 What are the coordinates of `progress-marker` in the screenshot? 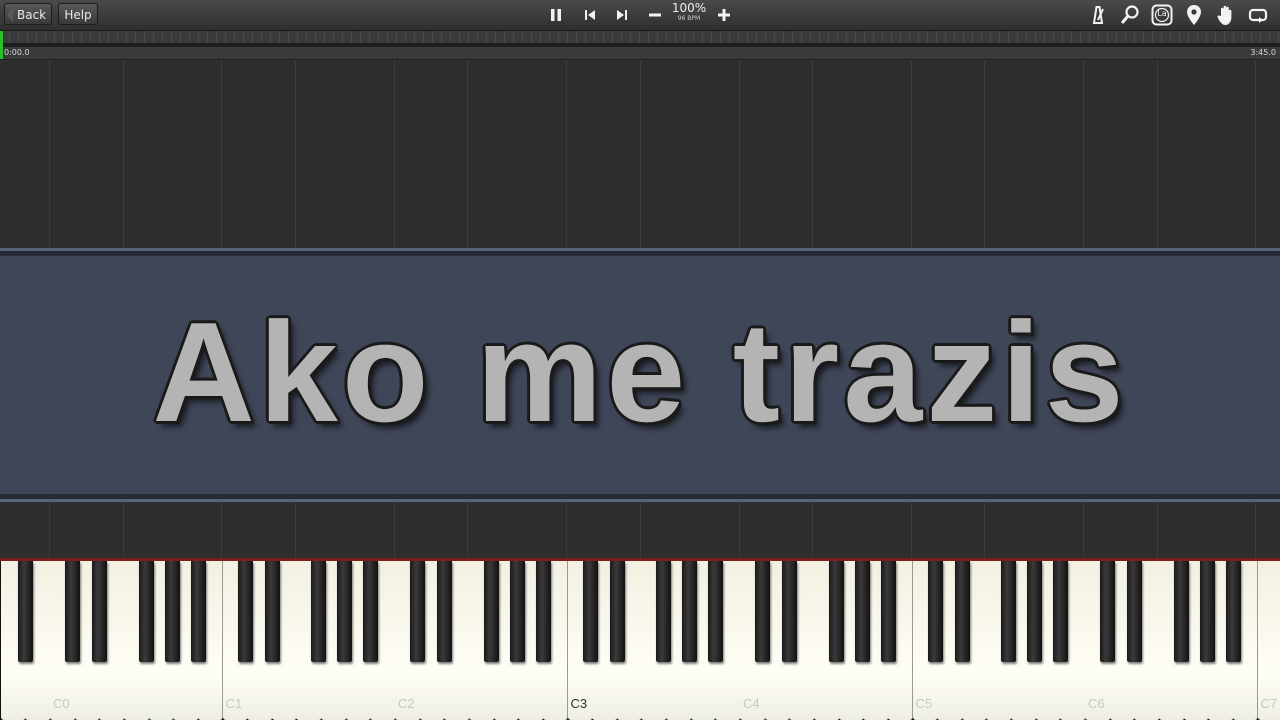 It's located at (1, 45).